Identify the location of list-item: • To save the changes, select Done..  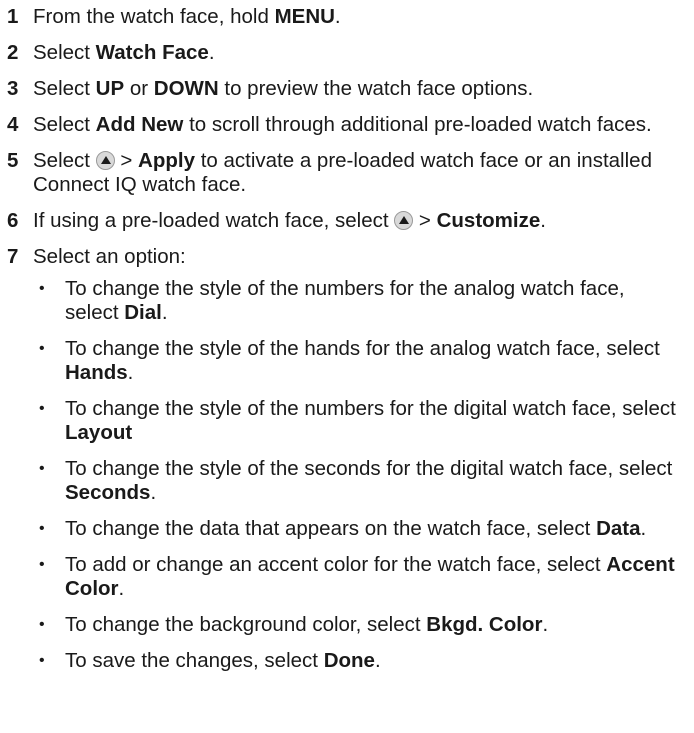
(360, 661).